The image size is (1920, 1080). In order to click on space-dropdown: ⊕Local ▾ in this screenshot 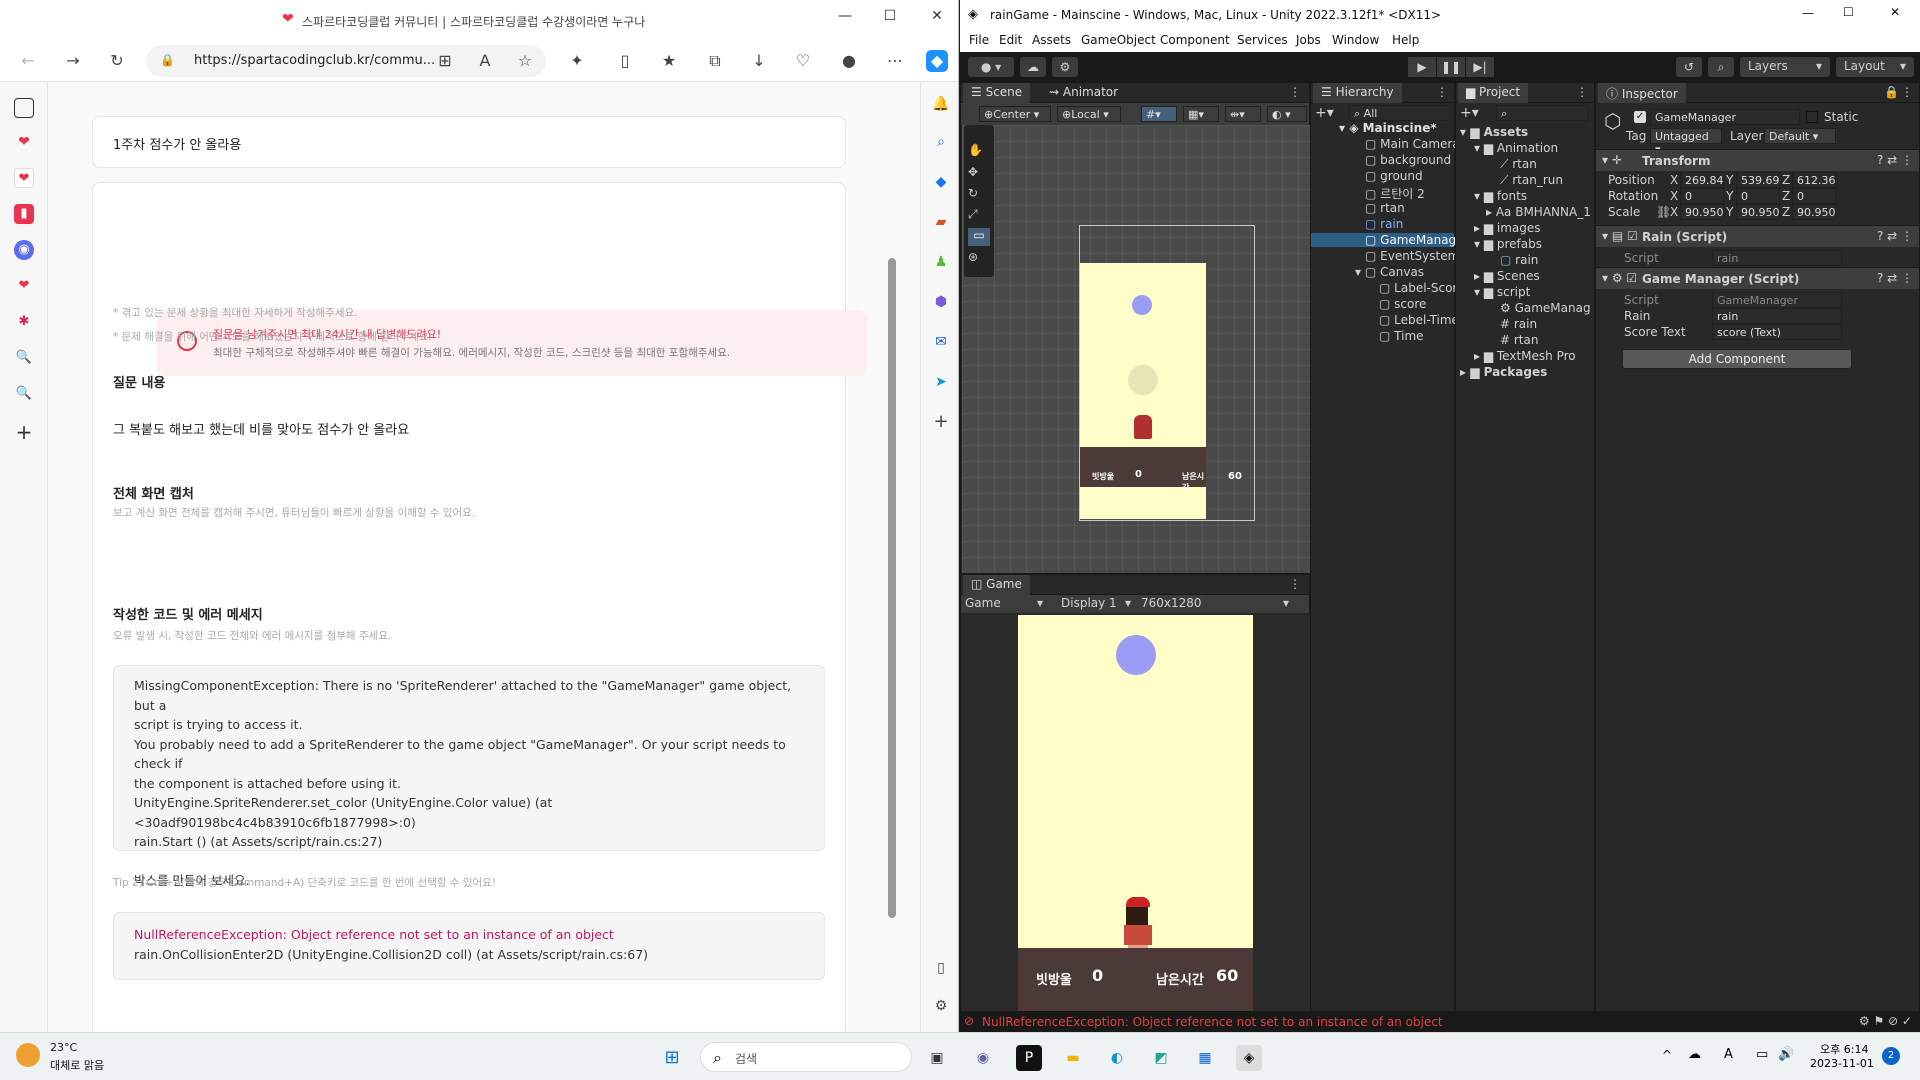, I will do `click(1089, 114)`.